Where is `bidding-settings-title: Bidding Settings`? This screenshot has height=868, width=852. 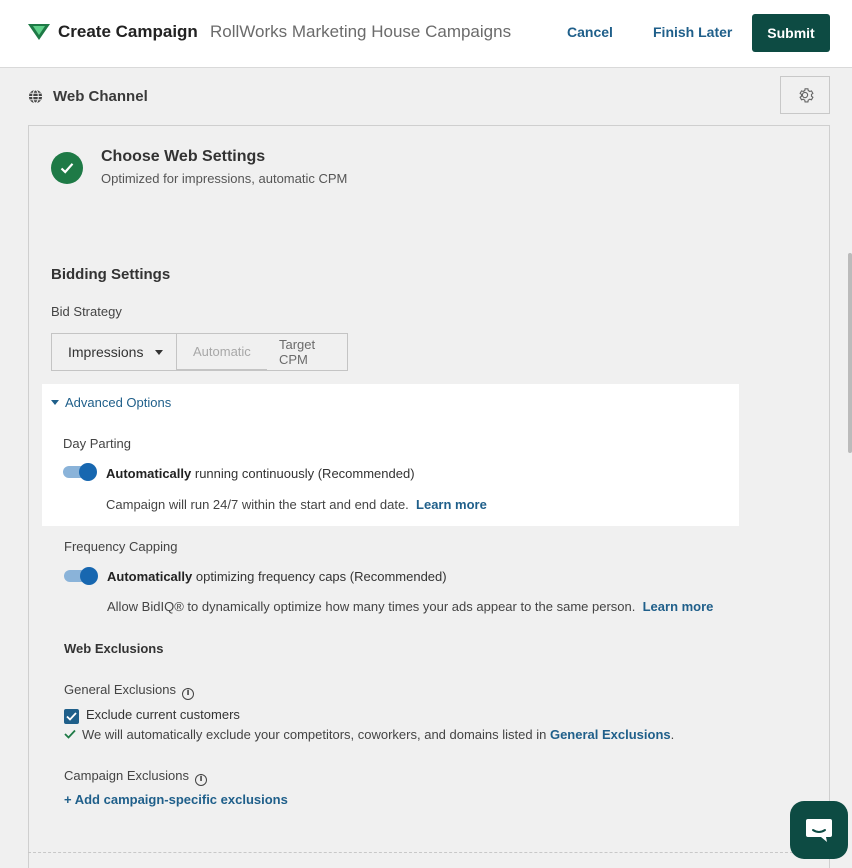
bidding-settings-title: Bidding Settings is located at coordinates (111, 274).